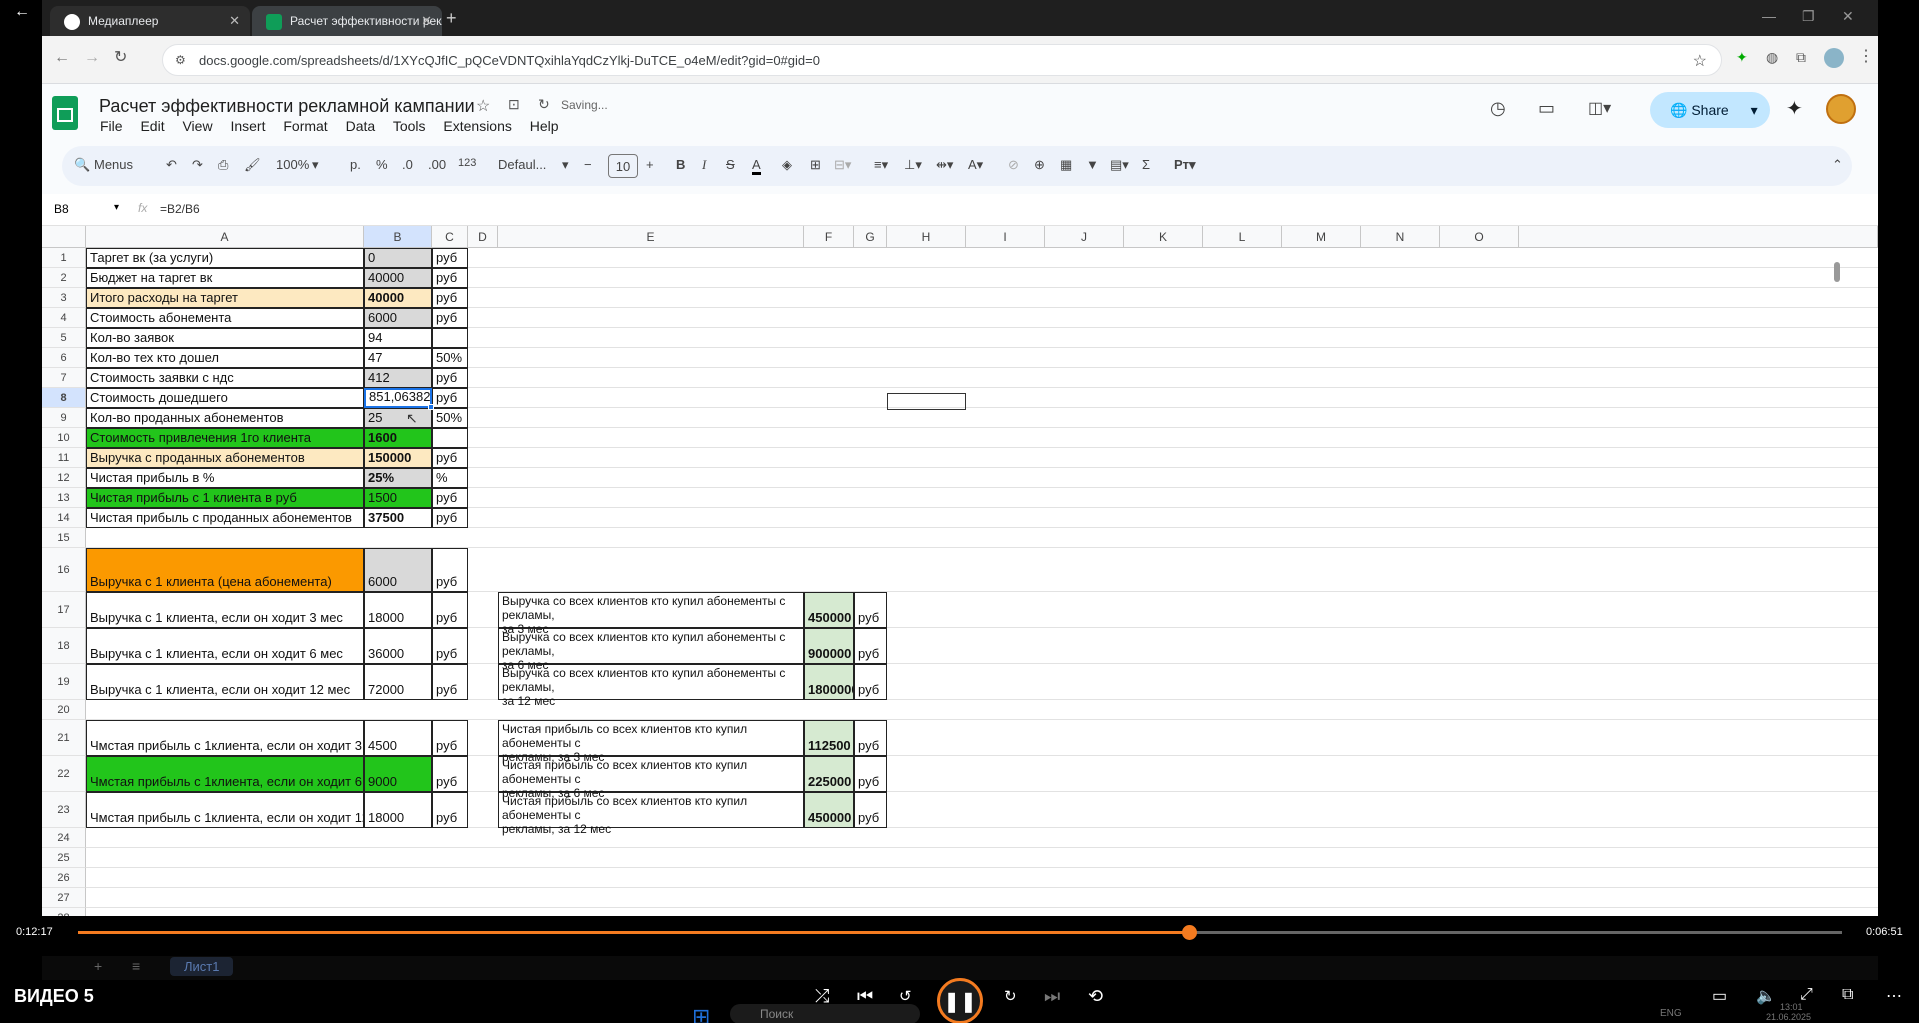  What do you see at coordinates (171, 165) in the screenshot?
I see `undo-icon: ↶` at bounding box center [171, 165].